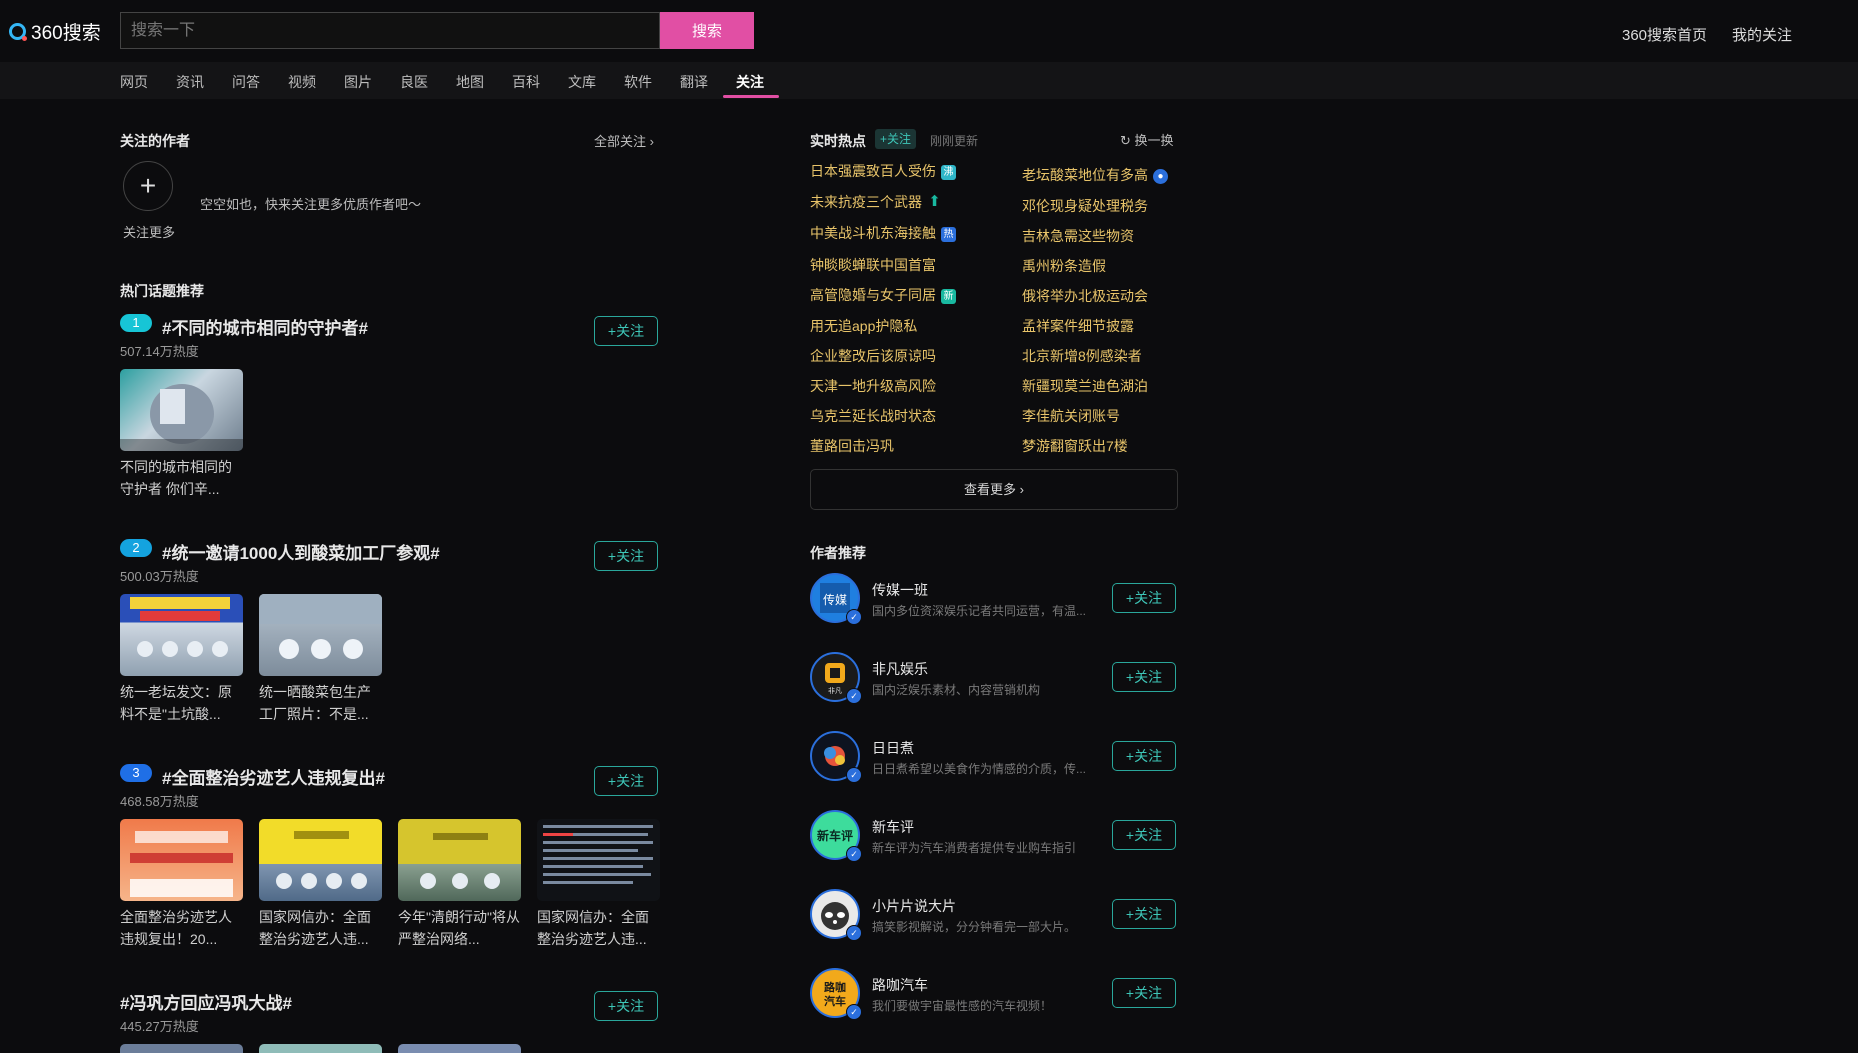  What do you see at coordinates (136, 773) in the screenshot?
I see `topic-rank-badge: 3` at bounding box center [136, 773].